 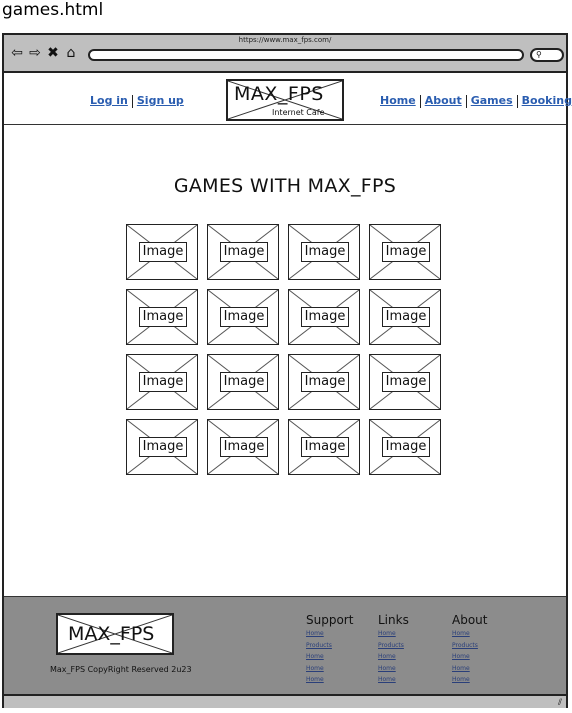 I want to click on nav-games: Games, so click(x=492, y=100).